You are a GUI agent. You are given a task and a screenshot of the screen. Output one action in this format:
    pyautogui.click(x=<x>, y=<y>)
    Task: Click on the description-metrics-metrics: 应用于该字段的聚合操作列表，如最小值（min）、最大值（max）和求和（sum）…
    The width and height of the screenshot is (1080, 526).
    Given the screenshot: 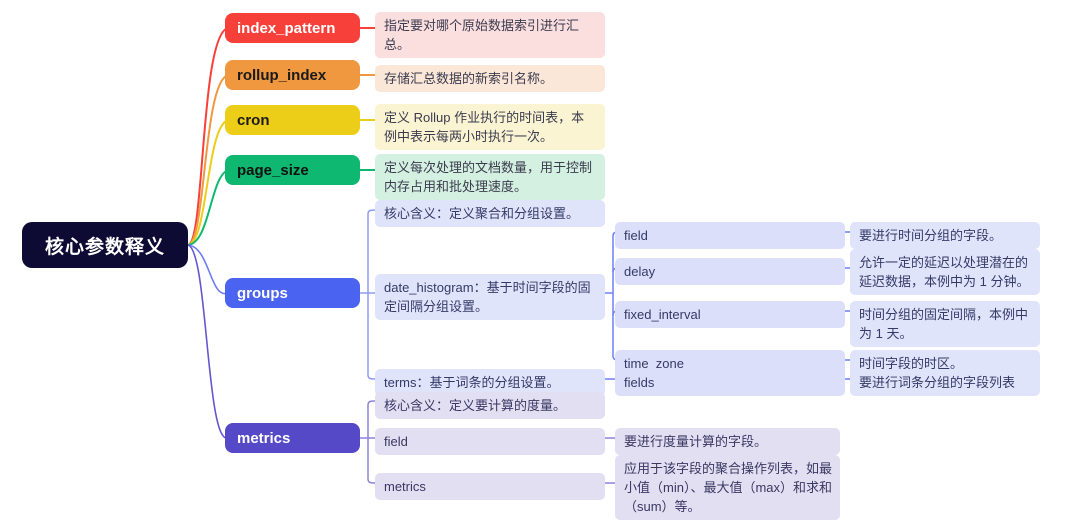 What is the action you would take?
    pyautogui.click(x=727, y=487)
    